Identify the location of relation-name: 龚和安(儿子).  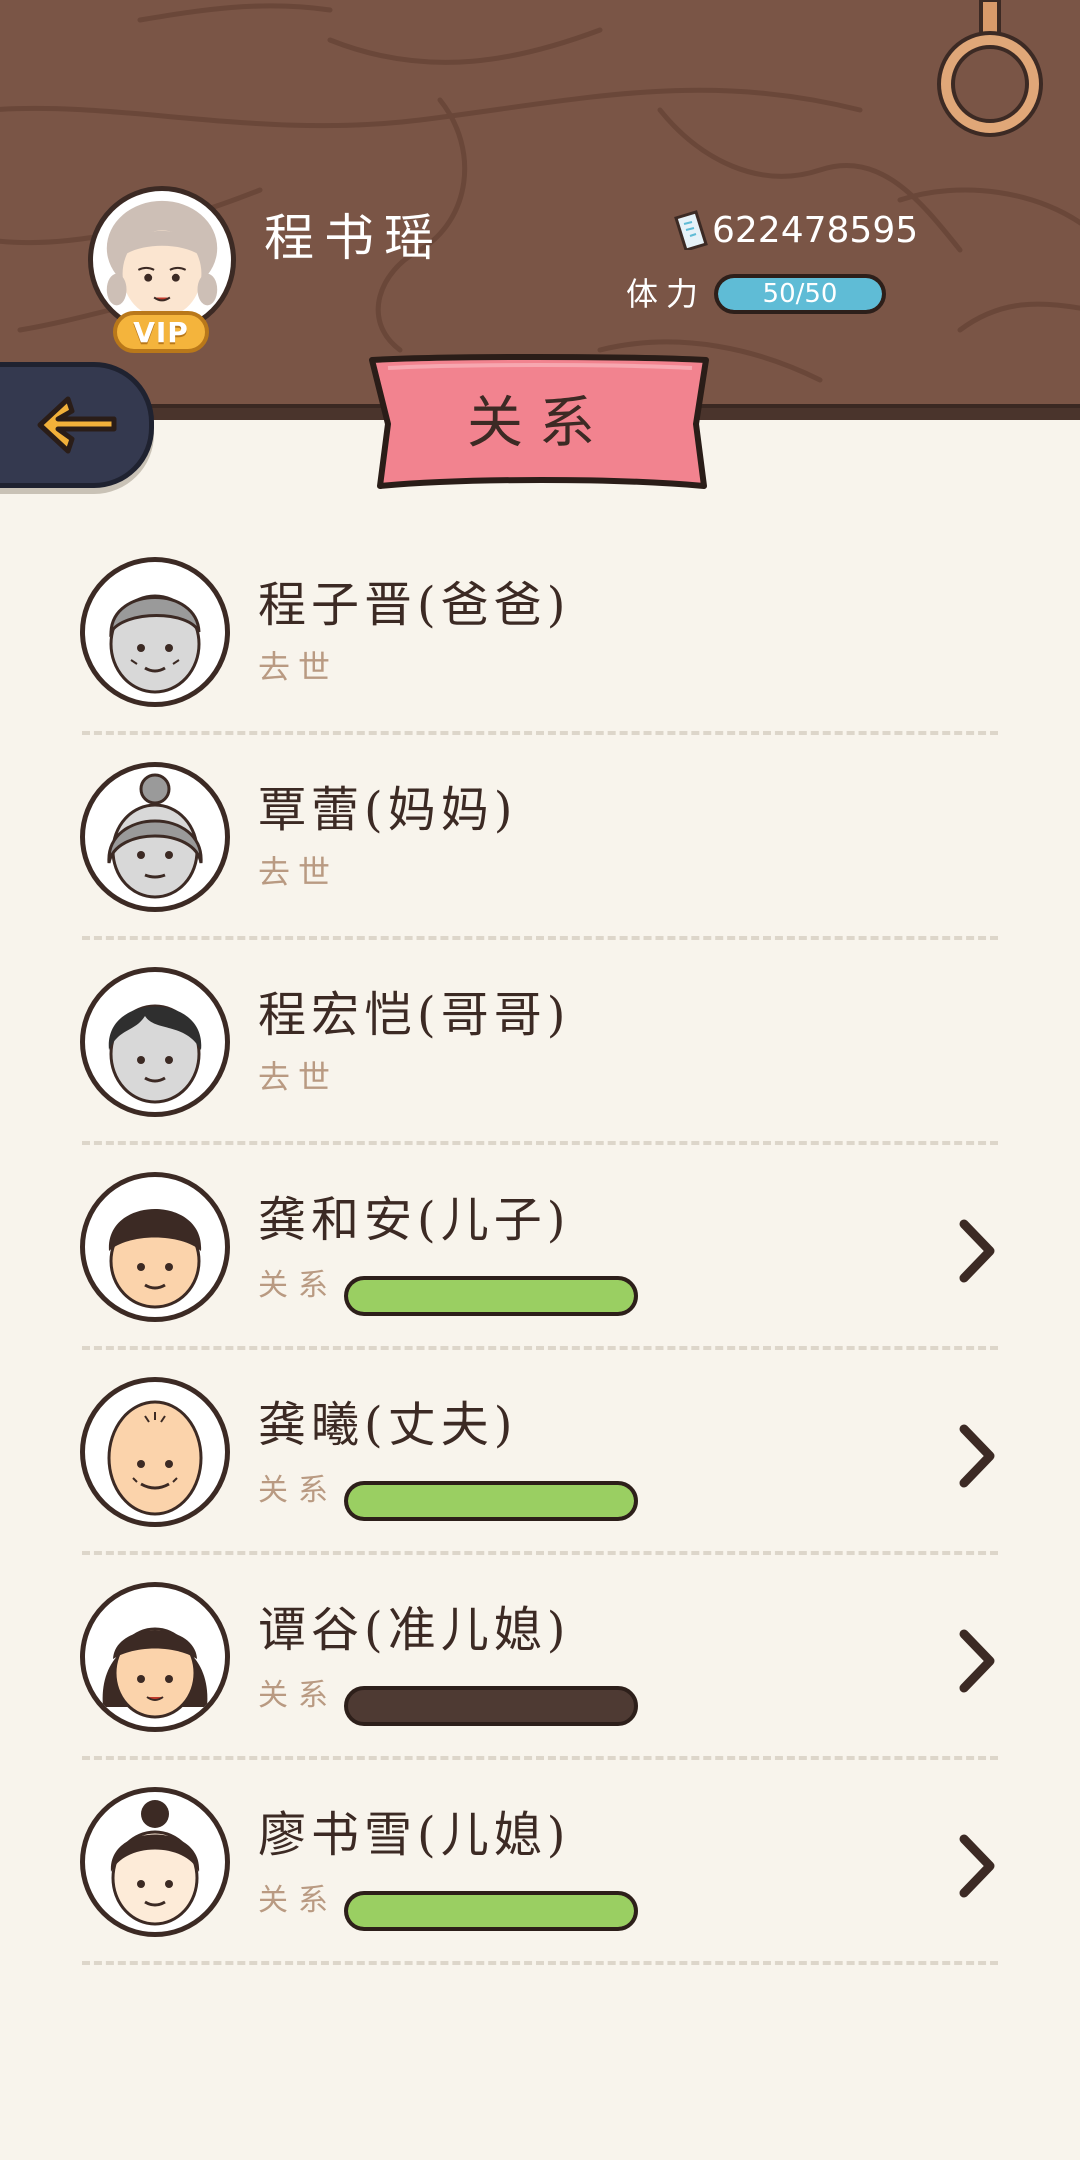
(414, 1220).